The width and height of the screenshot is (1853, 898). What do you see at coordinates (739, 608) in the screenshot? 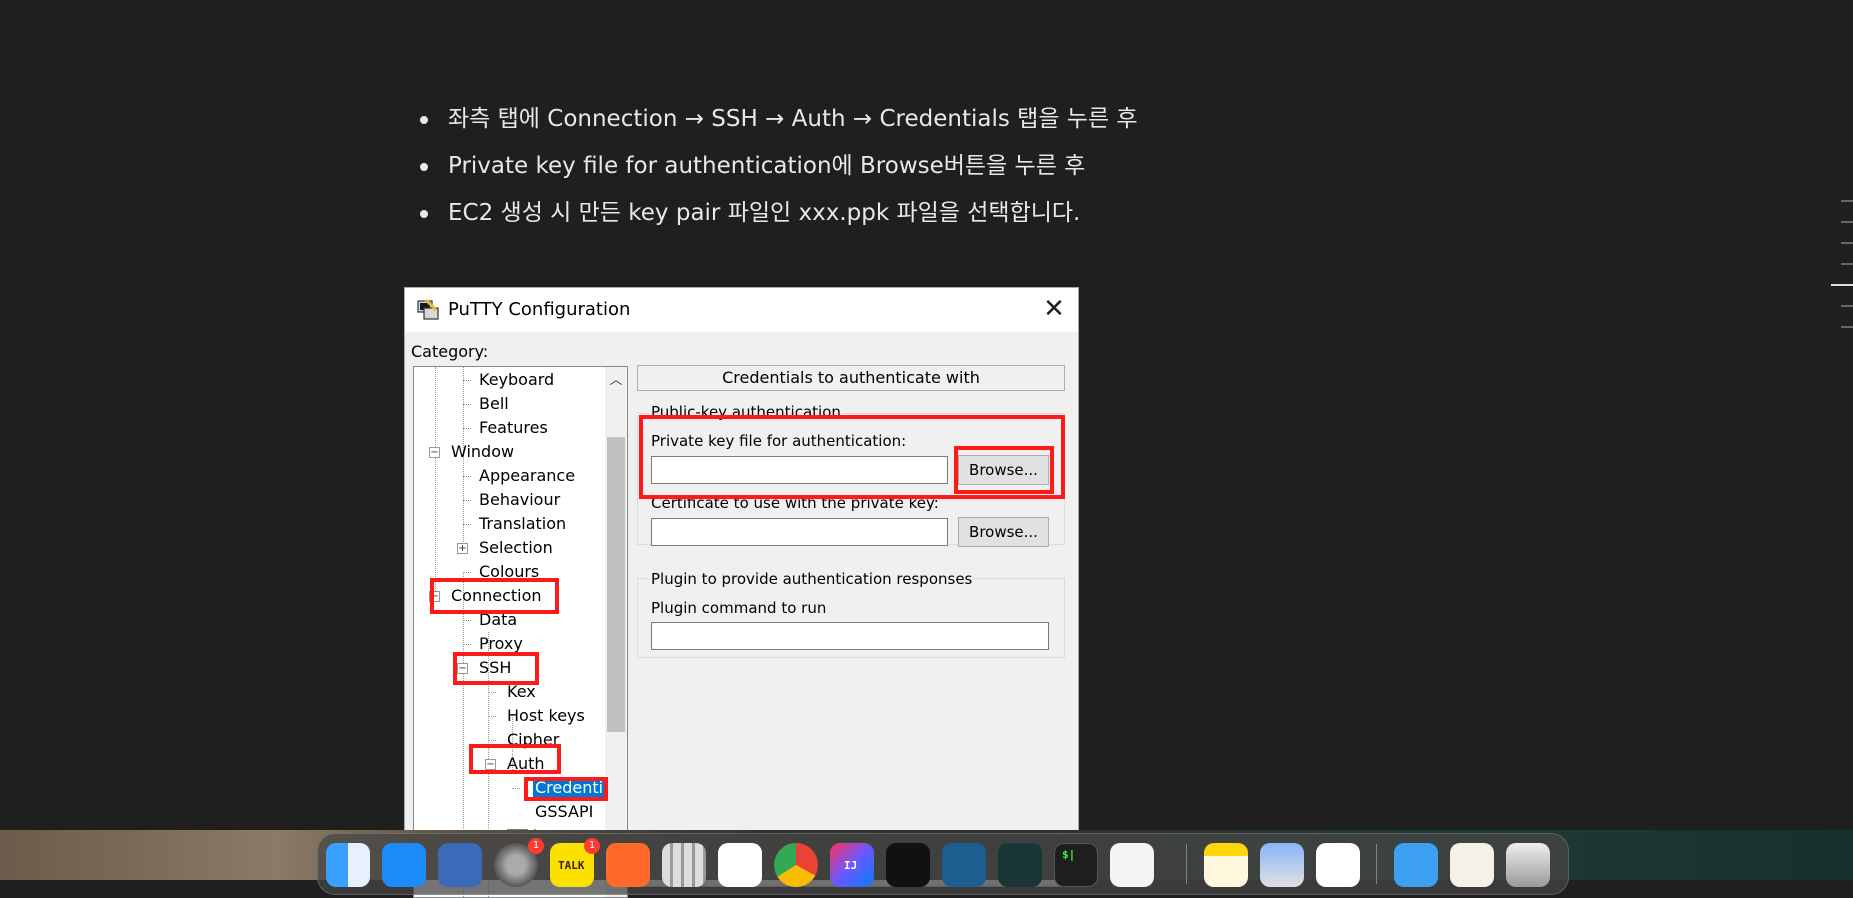
I see `plugin-command-label: Plugin command to run` at bounding box center [739, 608].